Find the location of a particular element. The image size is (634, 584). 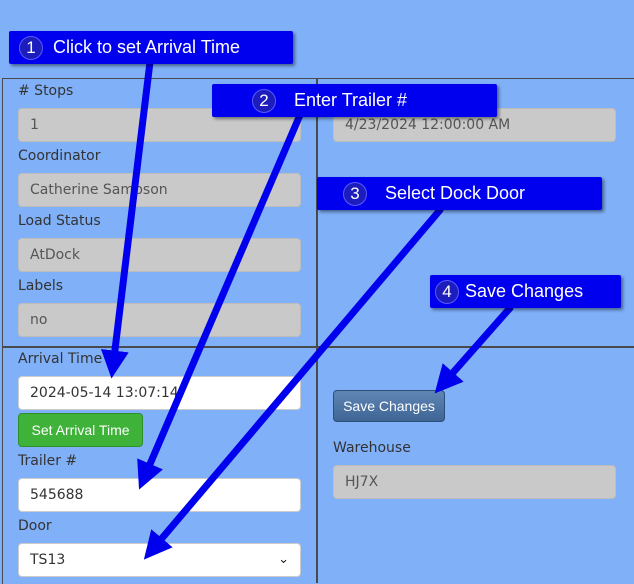

load-status-field: AtDock is located at coordinates (159, 255).